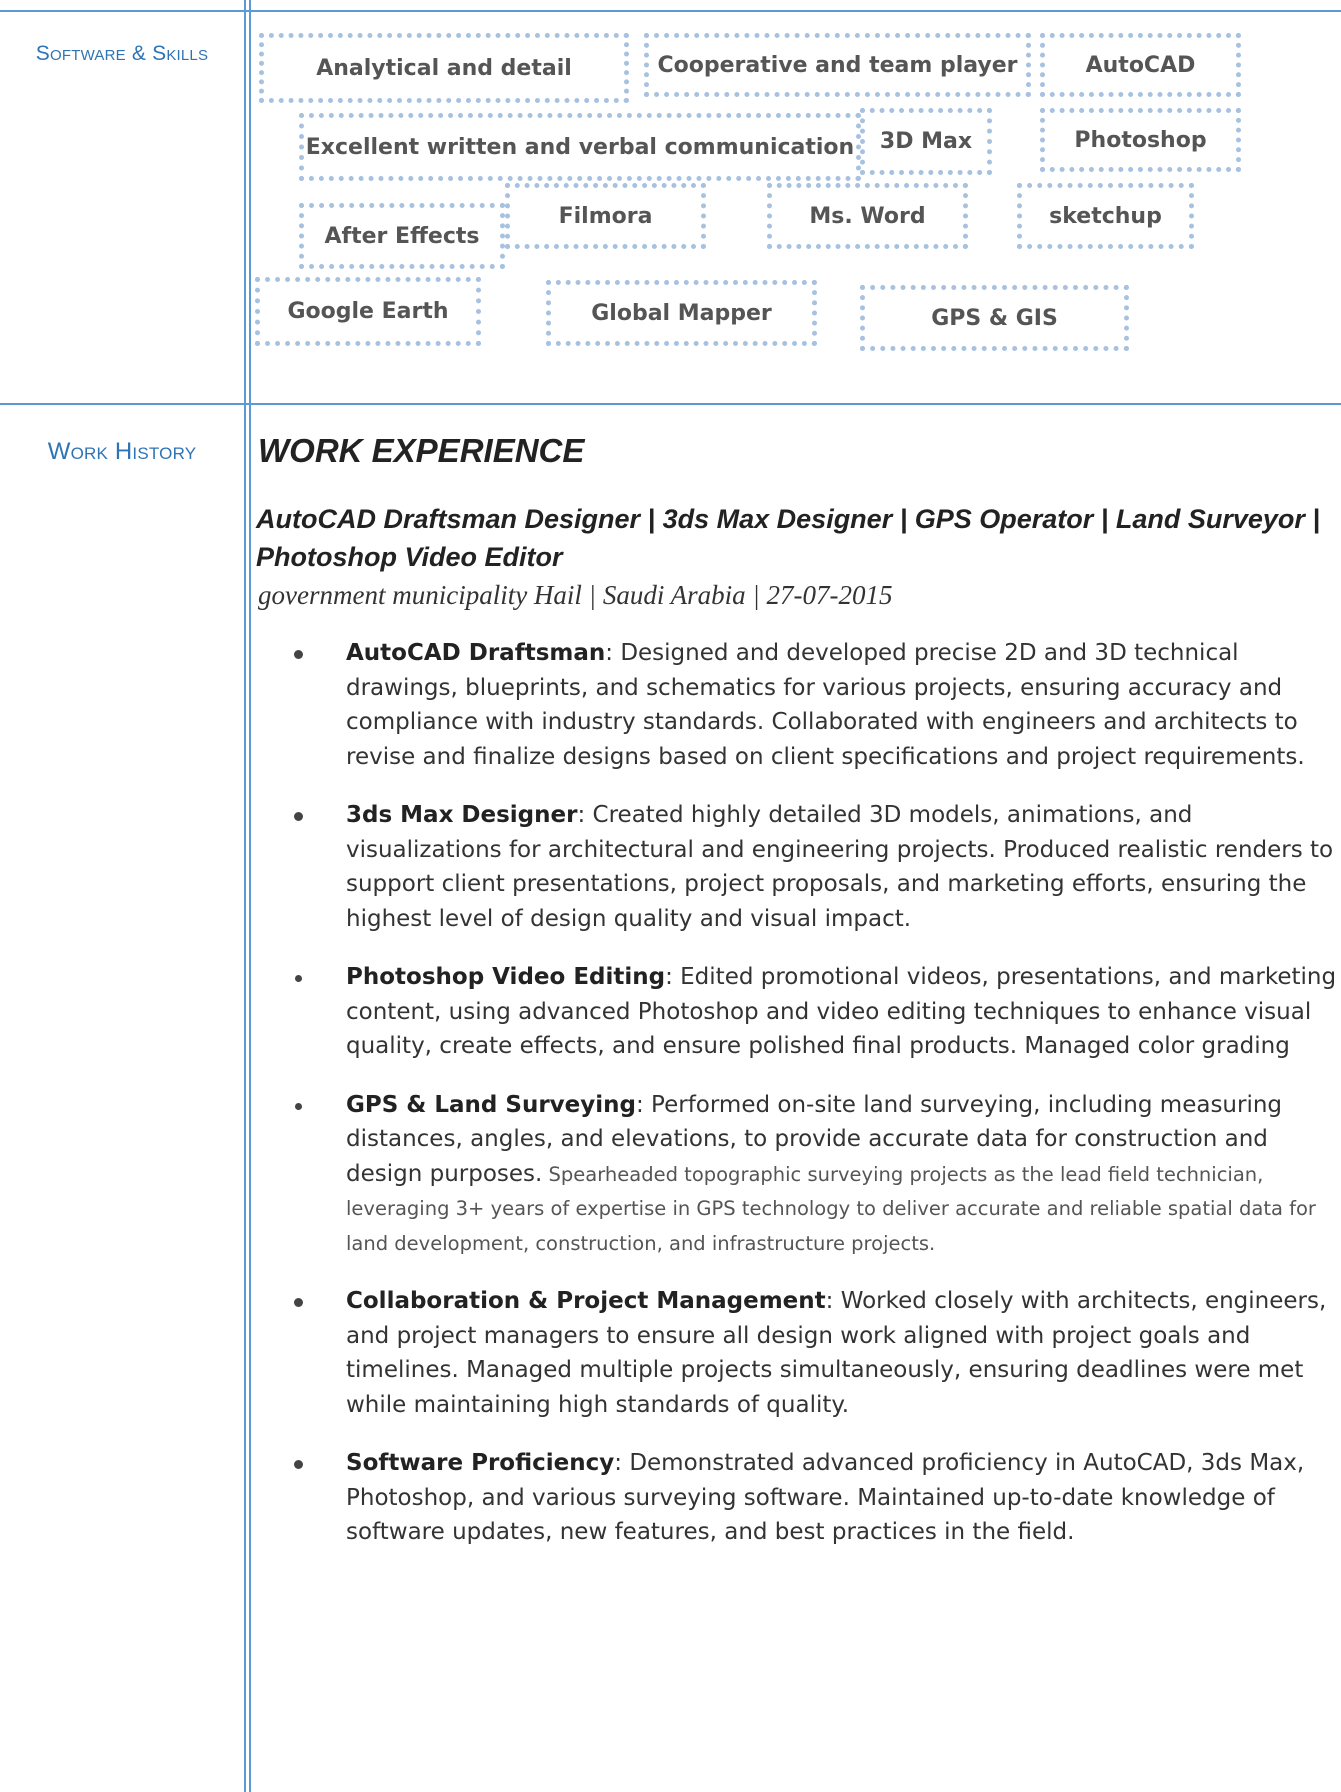 The height and width of the screenshot is (1792, 1341). Describe the element at coordinates (444, 68) in the screenshot. I see `skill-tag: Analytical and detail` at that location.